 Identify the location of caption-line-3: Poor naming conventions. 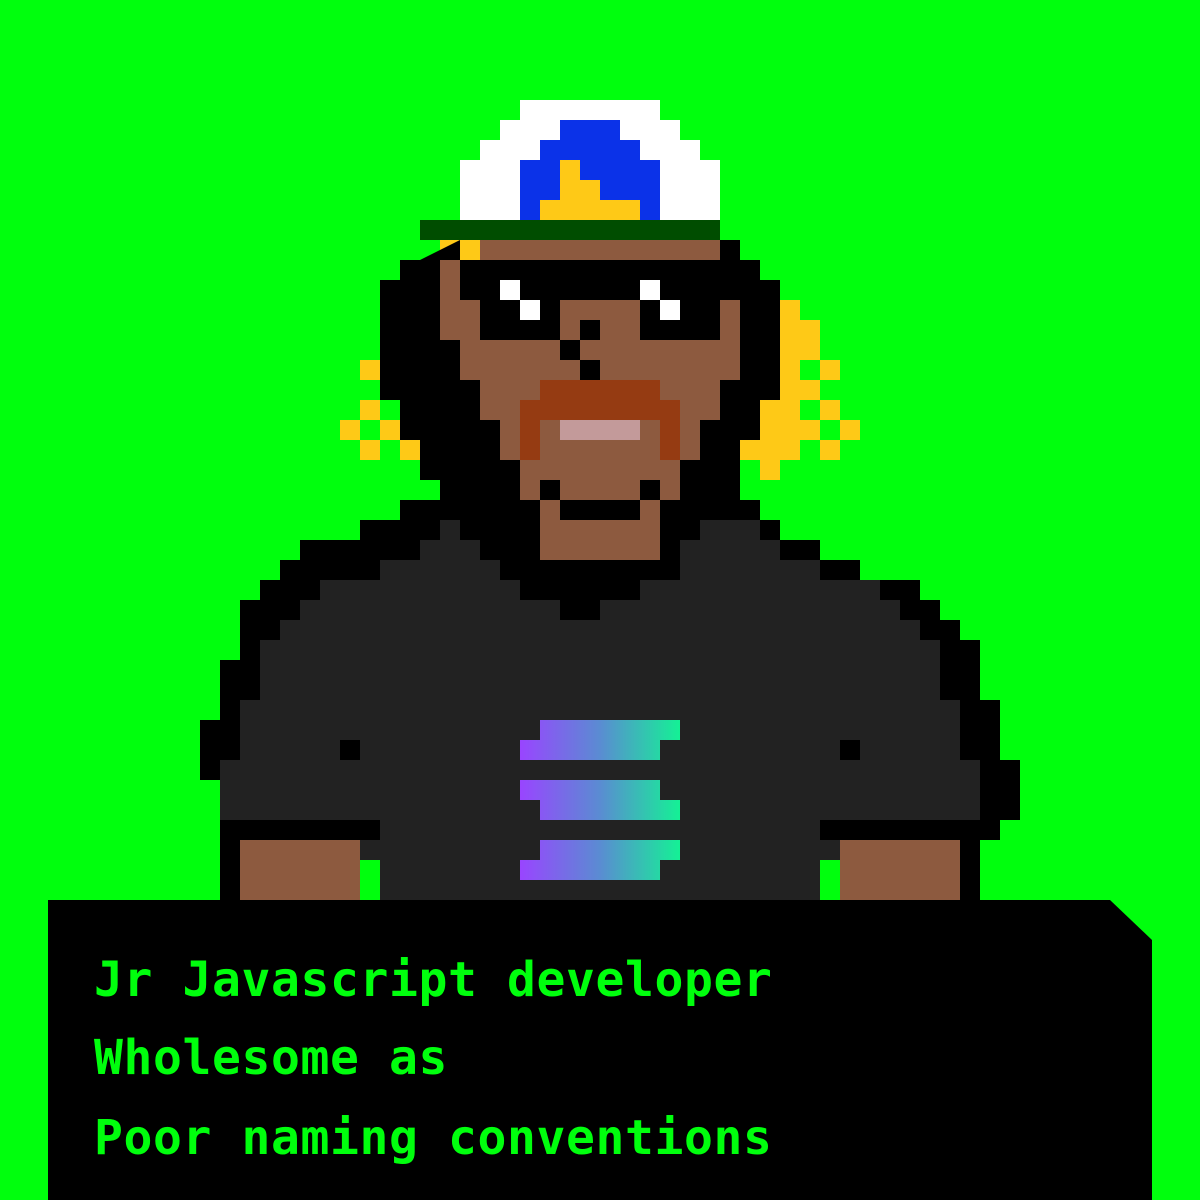
(433, 1138).